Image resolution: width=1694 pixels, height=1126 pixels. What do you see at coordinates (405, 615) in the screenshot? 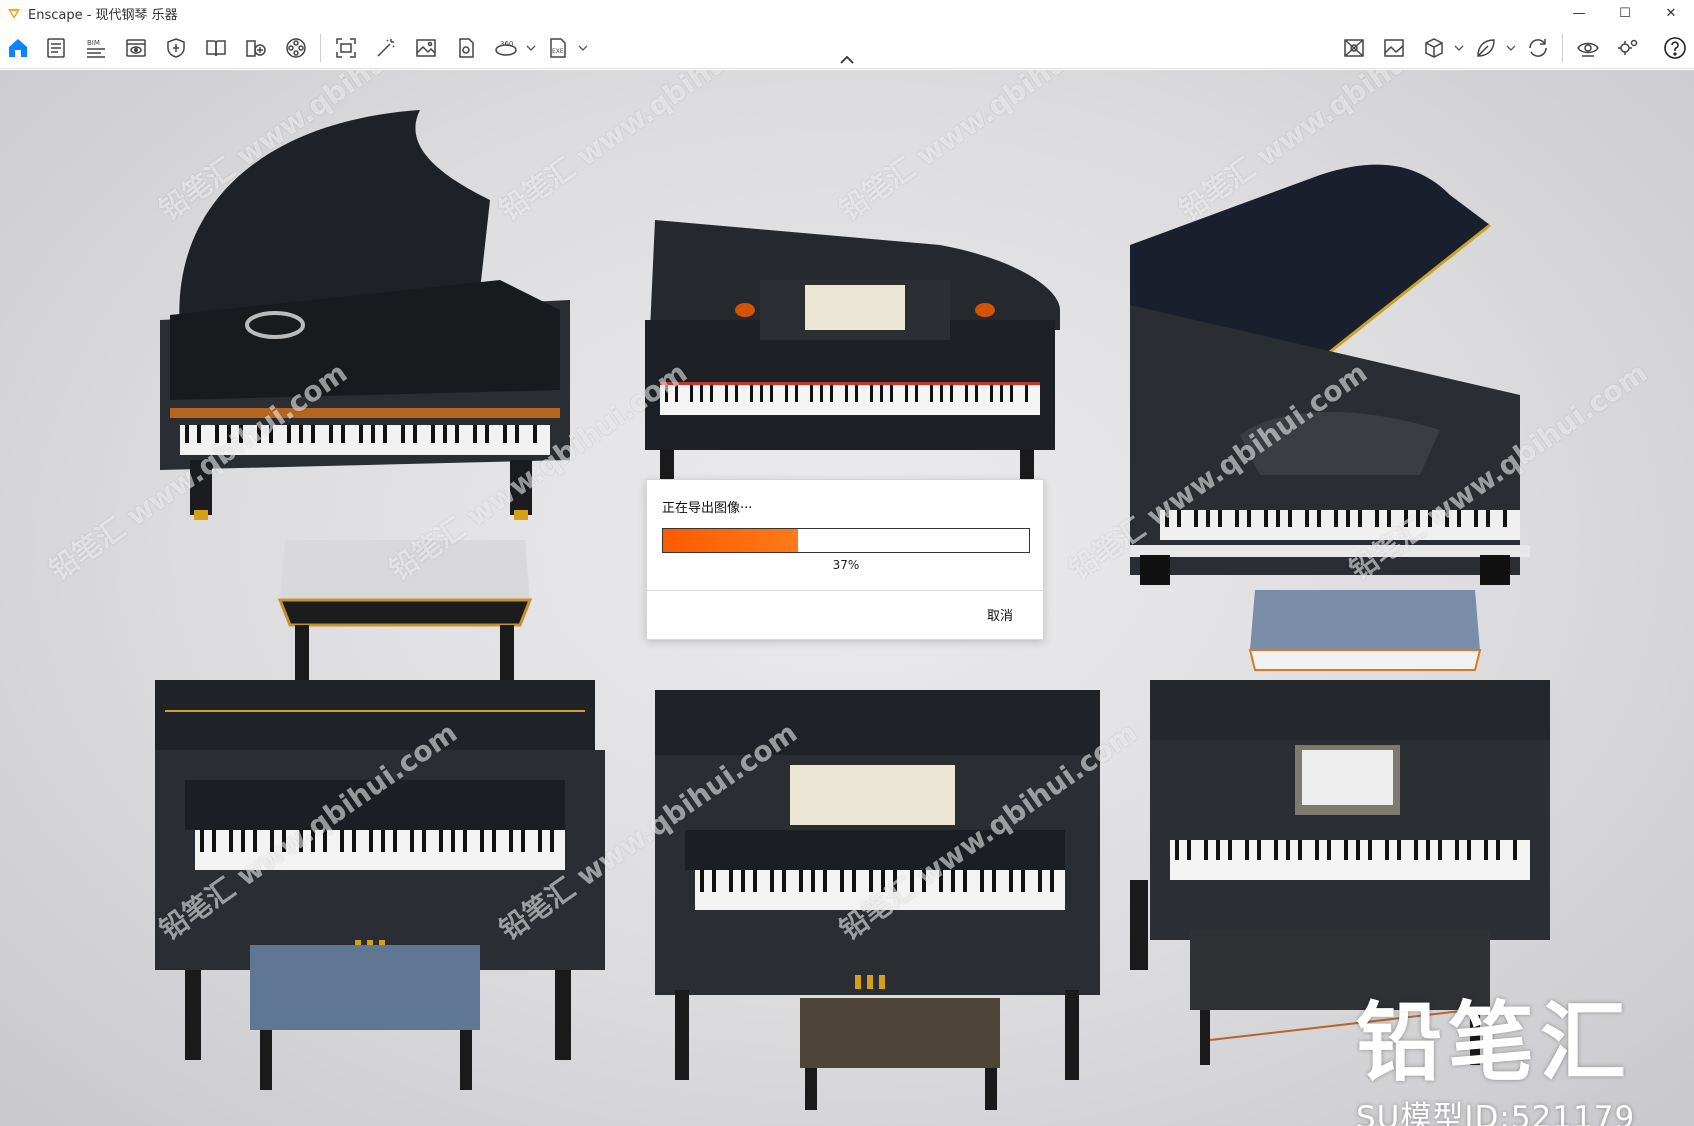
I see `piano-bench-render` at bounding box center [405, 615].